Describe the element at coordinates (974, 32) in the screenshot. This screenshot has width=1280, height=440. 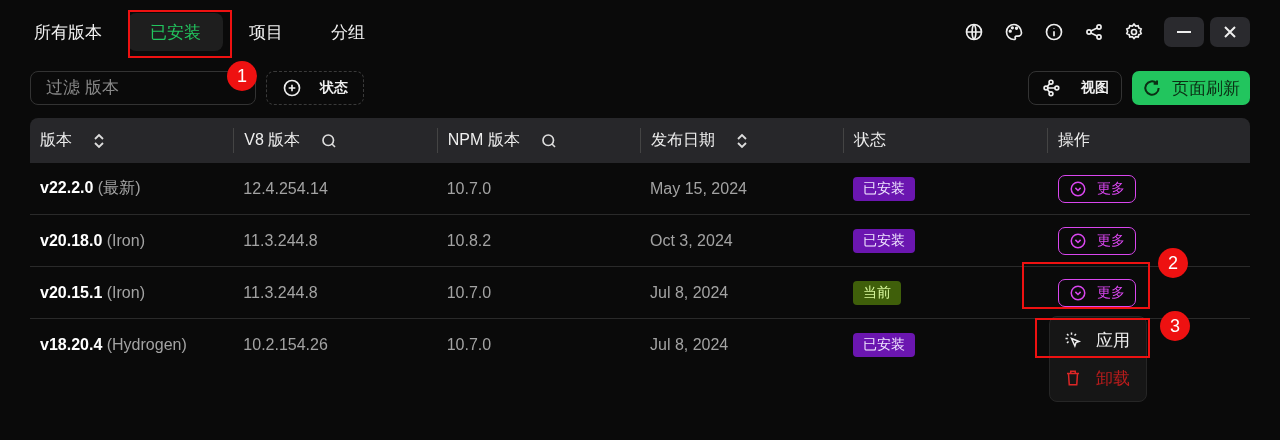
I see `globe-icon` at that location.